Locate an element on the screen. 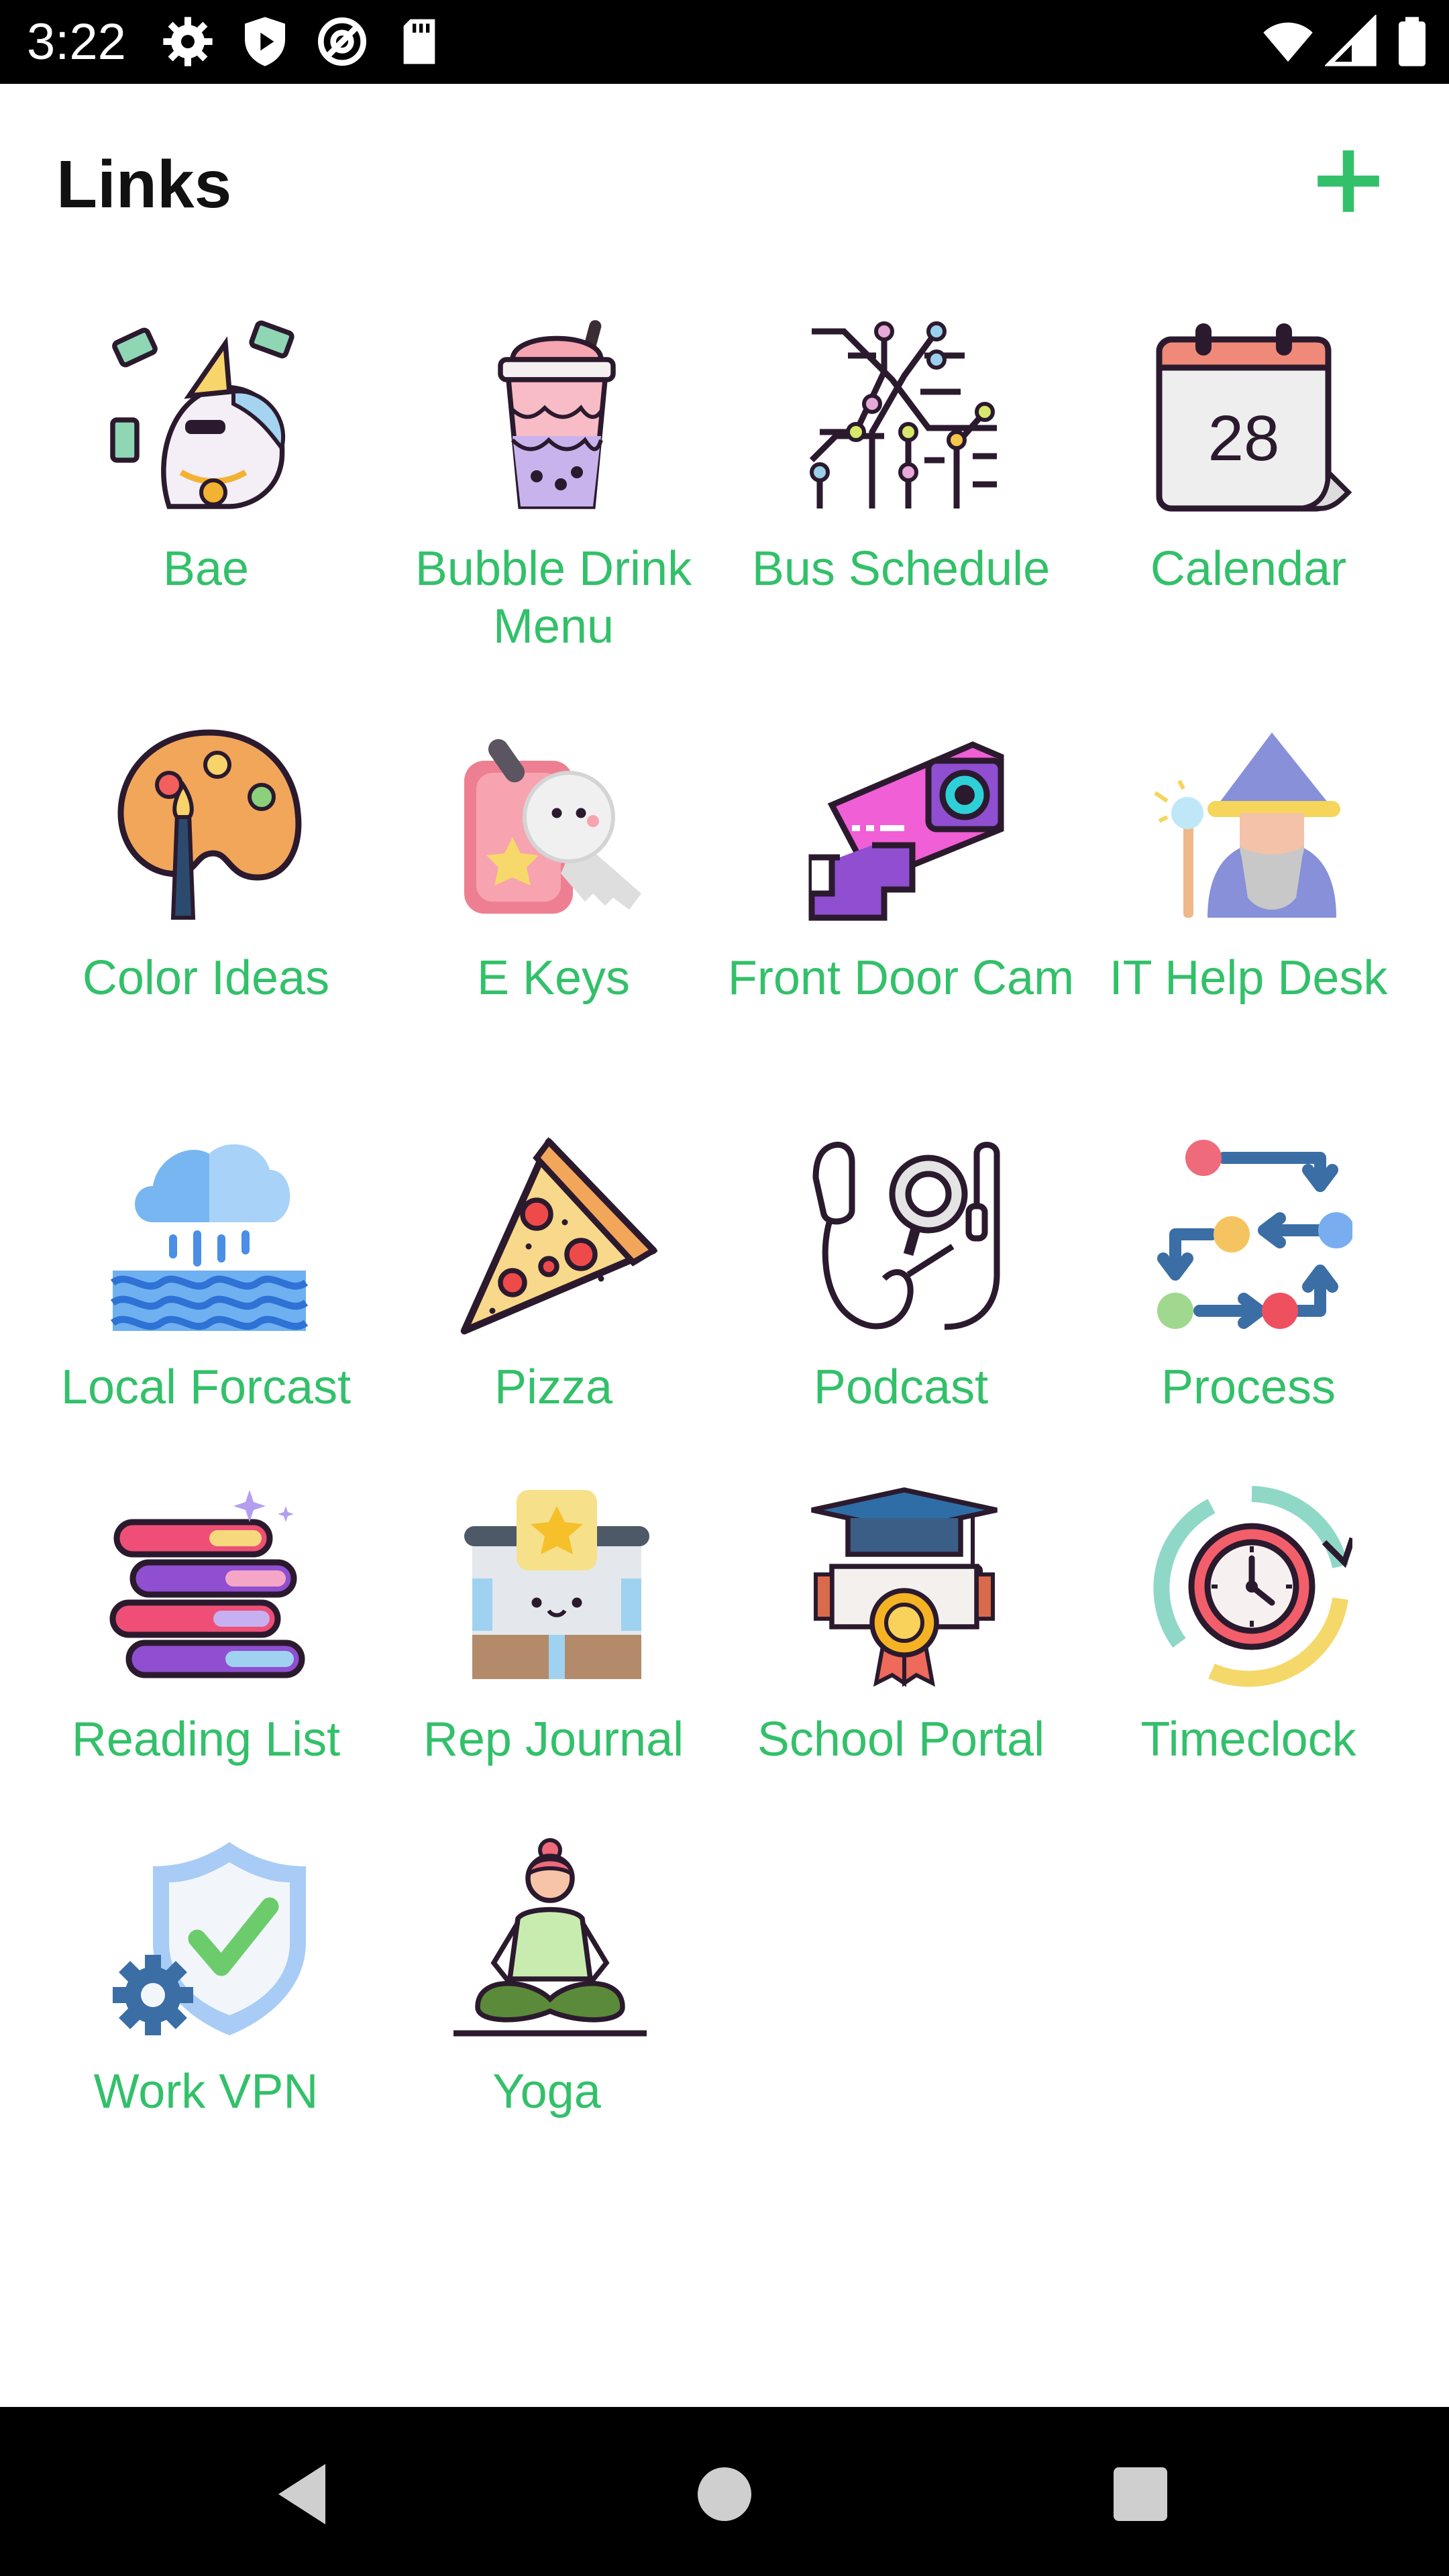 The image size is (1449, 2576). link-tile-bus-schedule: Bus Schedule is located at coordinates (901, 503).